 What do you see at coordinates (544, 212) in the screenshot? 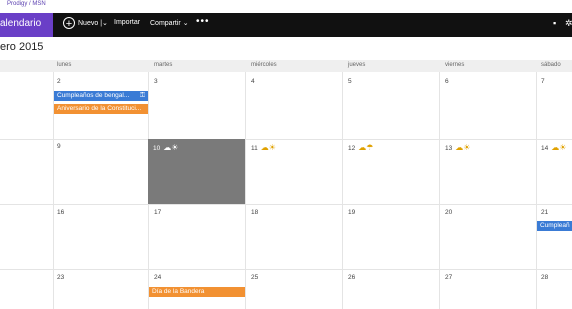
I see `day-number: 21` at bounding box center [544, 212].